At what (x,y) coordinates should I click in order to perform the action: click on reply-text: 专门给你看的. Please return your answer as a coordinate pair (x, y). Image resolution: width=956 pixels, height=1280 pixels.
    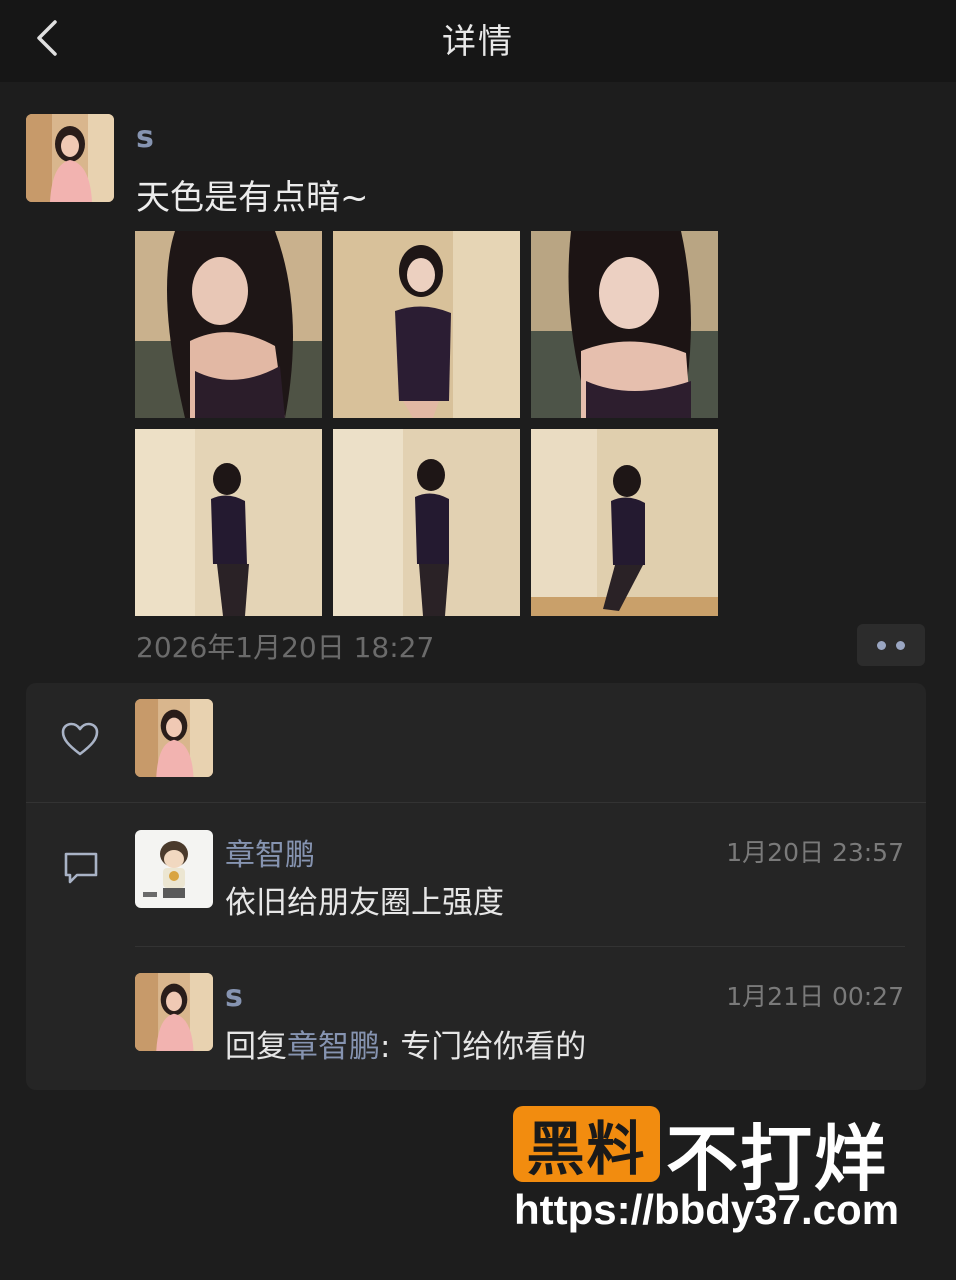
    Looking at the image, I should click on (493, 1047).